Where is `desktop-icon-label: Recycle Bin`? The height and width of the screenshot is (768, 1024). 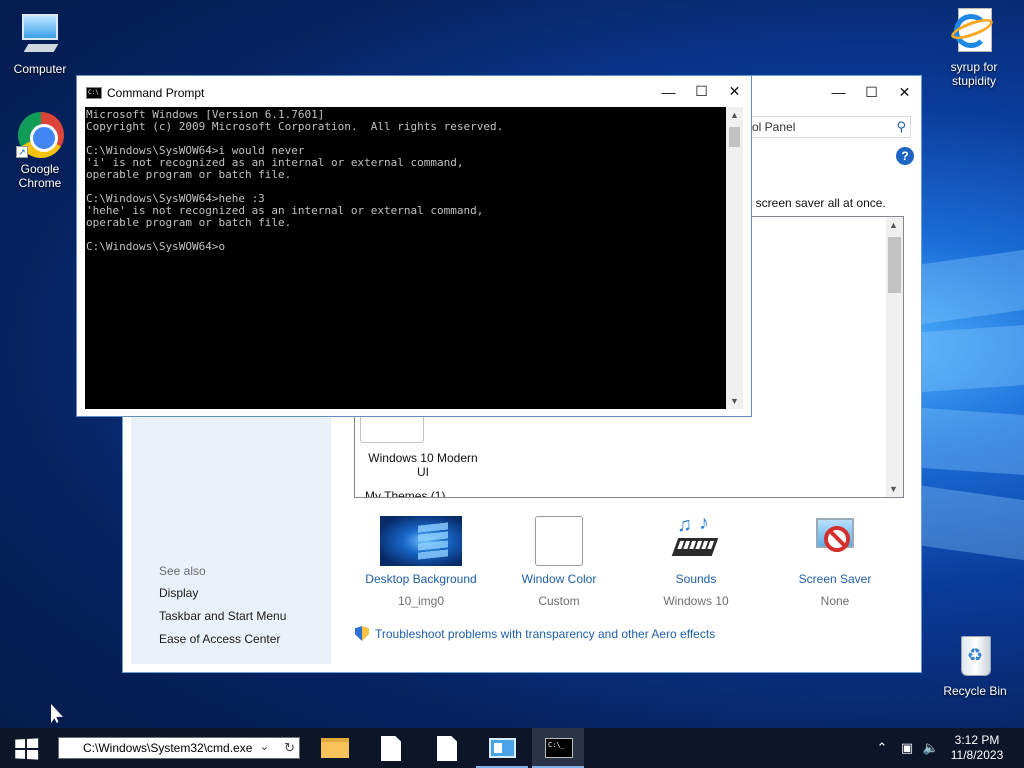
desktop-icon-label: Recycle Bin is located at coordinates (975, 691).